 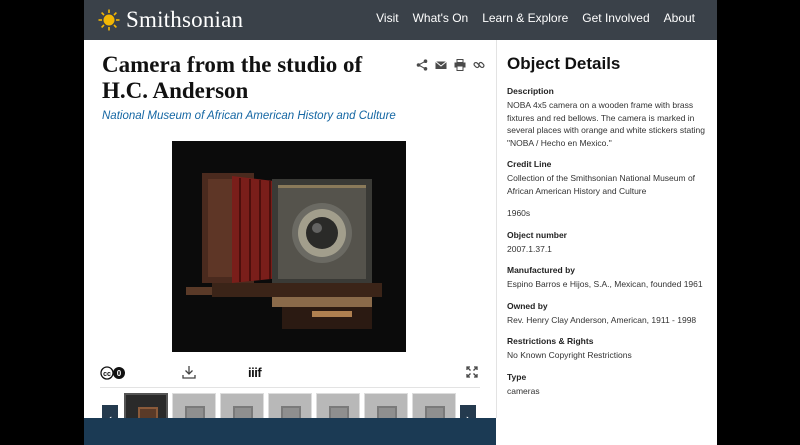 What do you see at coordinates (537, 234) in the screenshot?
I see `object-number-label: Object number` at bounding box center [537, 234].